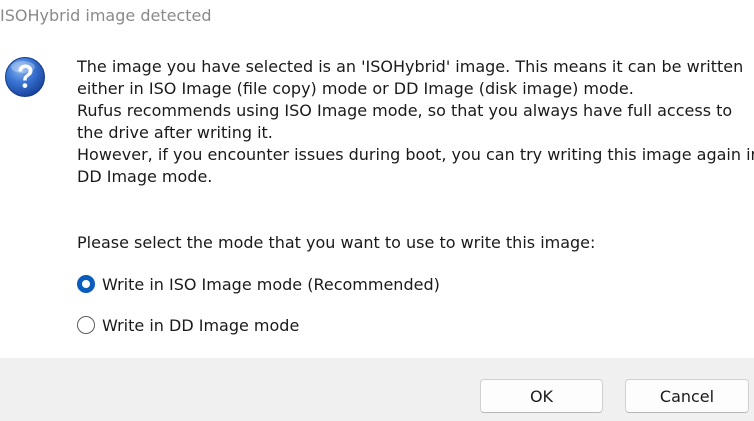 Image resolution: width=754 pixels, height=421 pixels. Describe the element at coordinates (106, 15) in the screenshot. I see `window-title: ISOHybrid image detected` at that location.